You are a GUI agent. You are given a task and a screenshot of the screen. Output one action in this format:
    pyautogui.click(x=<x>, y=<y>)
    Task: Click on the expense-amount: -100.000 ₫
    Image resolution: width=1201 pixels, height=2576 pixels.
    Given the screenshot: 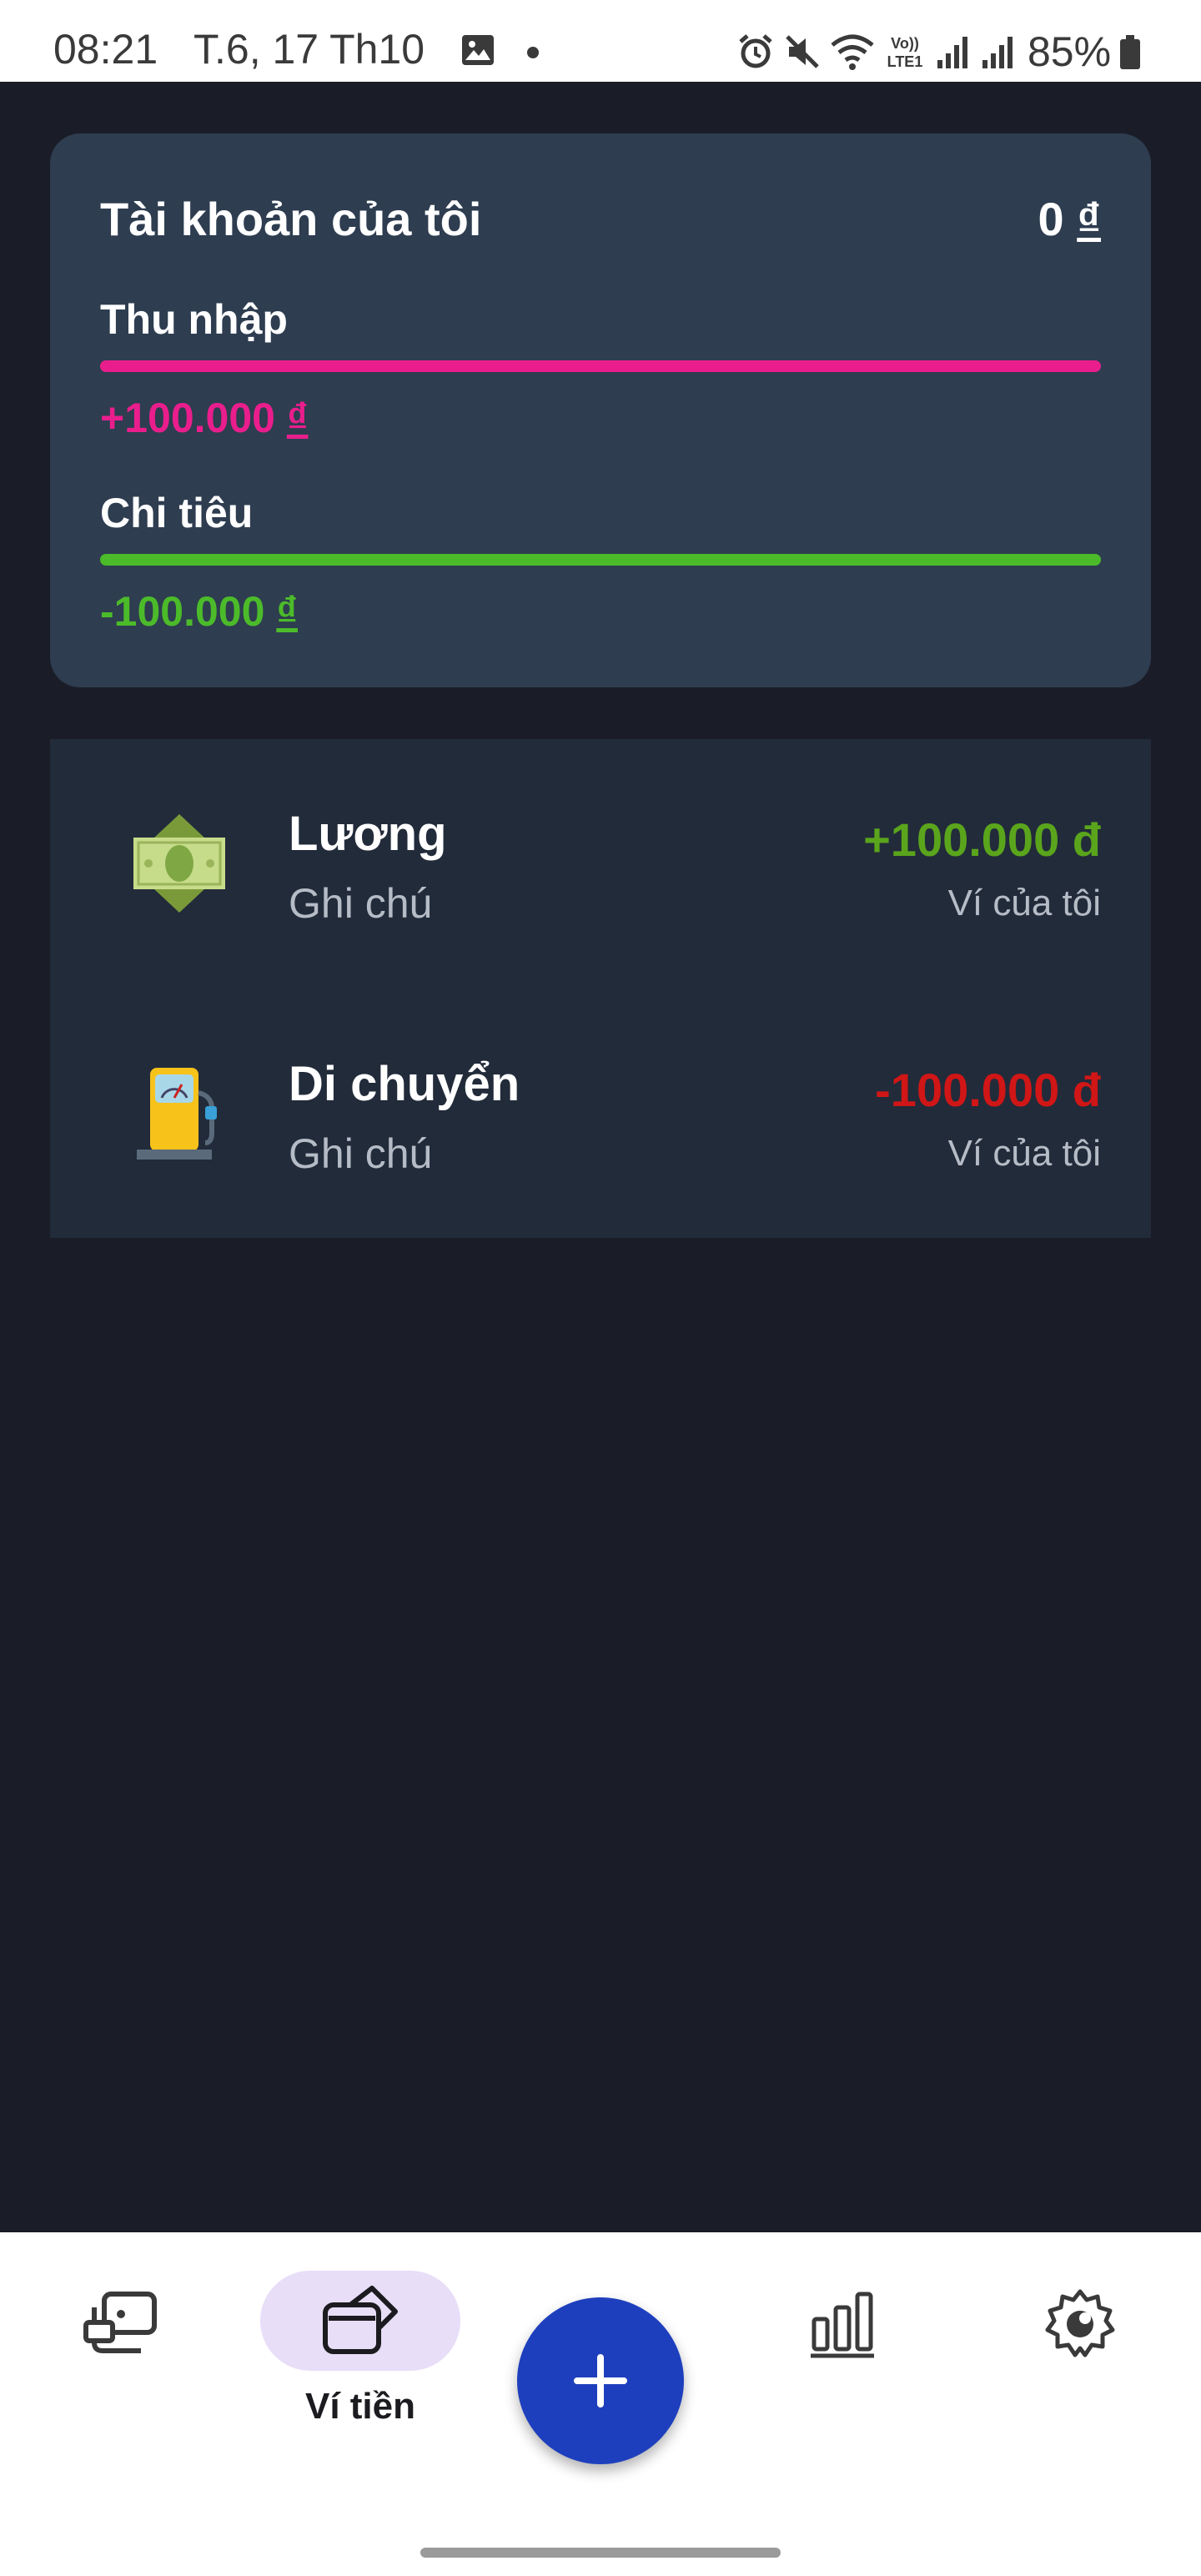 What is the action you would take?
    pyautogui.click(x=199, y=611)
    